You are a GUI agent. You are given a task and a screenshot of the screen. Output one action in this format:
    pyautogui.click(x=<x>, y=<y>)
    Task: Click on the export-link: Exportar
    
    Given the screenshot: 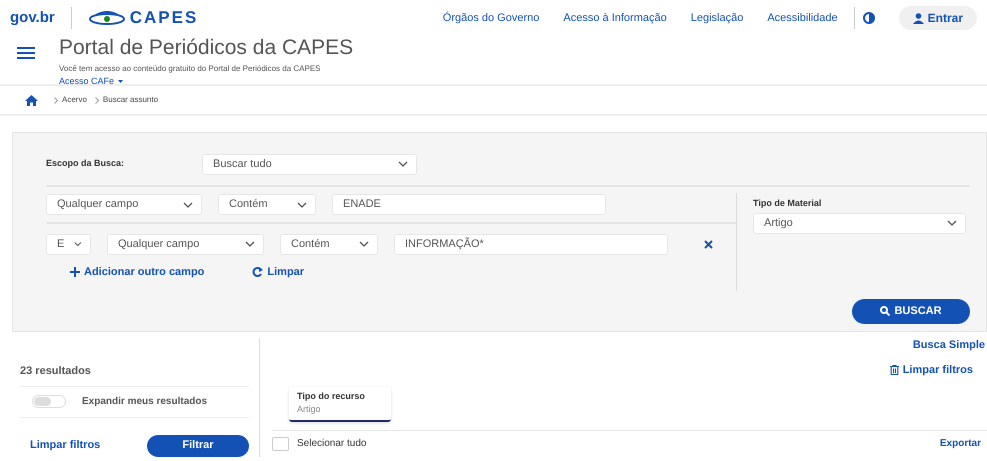 What is the action you would take?
    pyautogui.click(x=960, y=443)
    